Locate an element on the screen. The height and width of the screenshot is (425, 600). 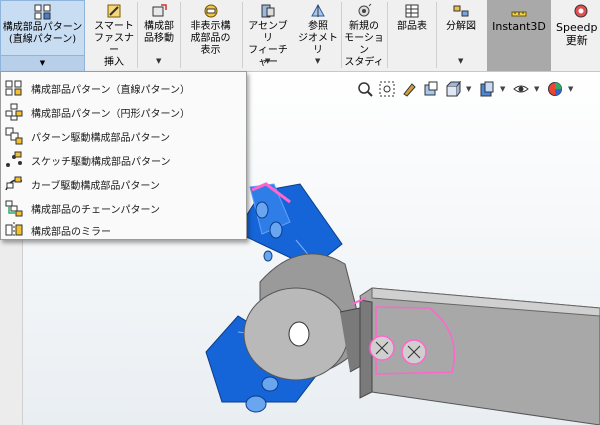
speedpak-update-button: Speedp 更新 is located at coordinates (578, 35).